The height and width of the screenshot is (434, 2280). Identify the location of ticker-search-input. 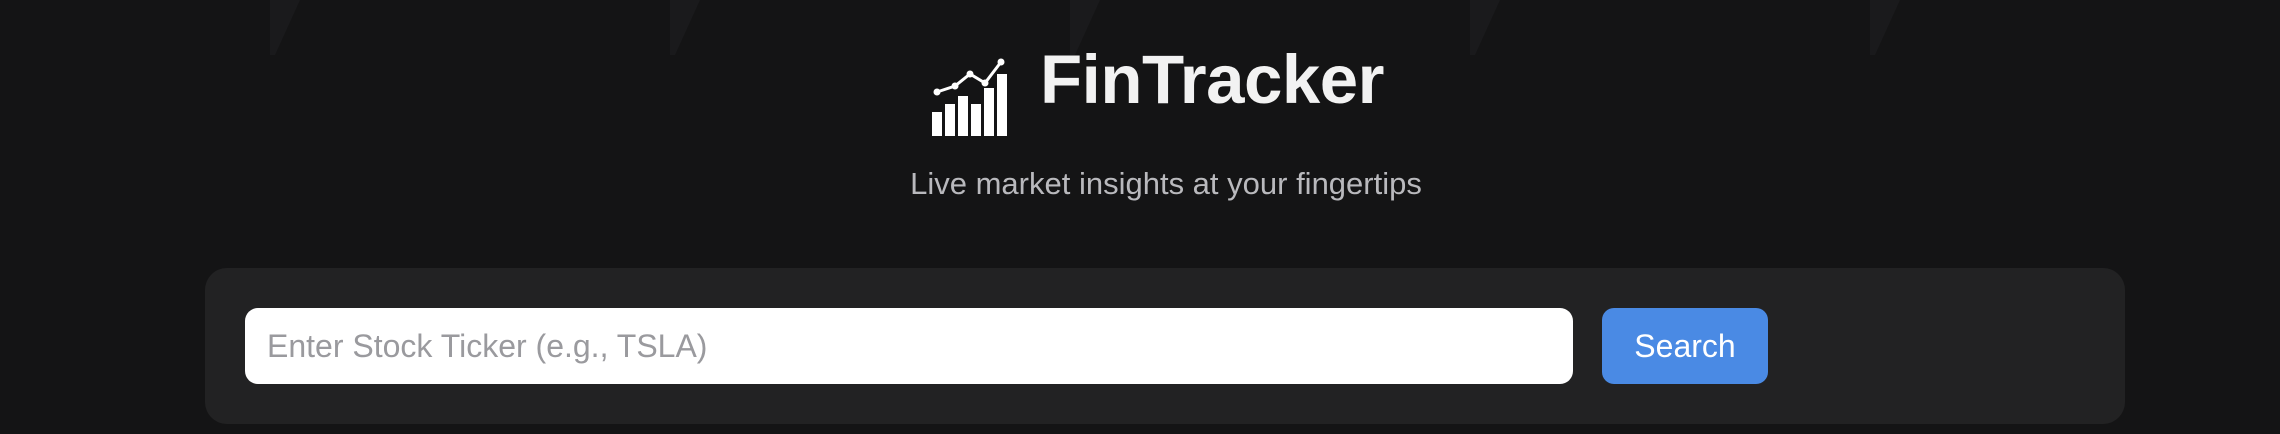
(909, 346).